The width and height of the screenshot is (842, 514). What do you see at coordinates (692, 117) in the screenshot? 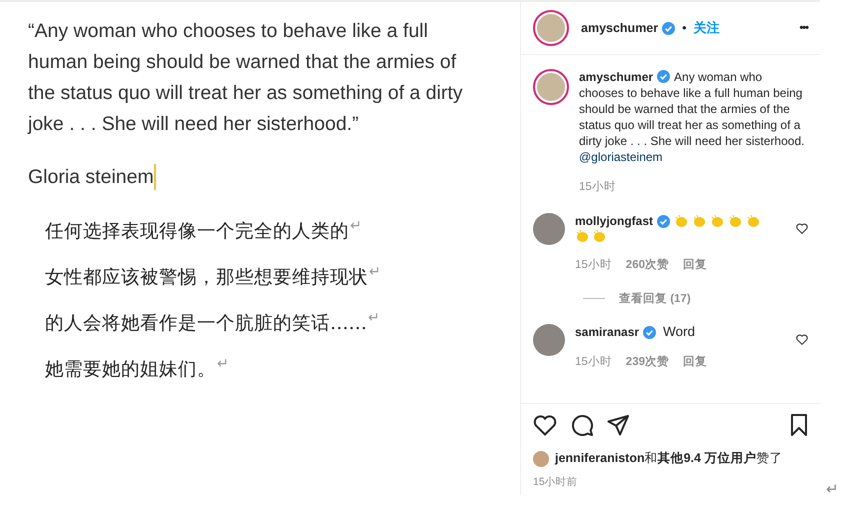
I see `caption-text: amyschumer Any woman who chooses to behave like a full human being should be warned that the armies of the status quo will treat her as something of a dirty joke . . . She will need her sisterhood. @gloriasteinem` at bounding box center [692, 117].